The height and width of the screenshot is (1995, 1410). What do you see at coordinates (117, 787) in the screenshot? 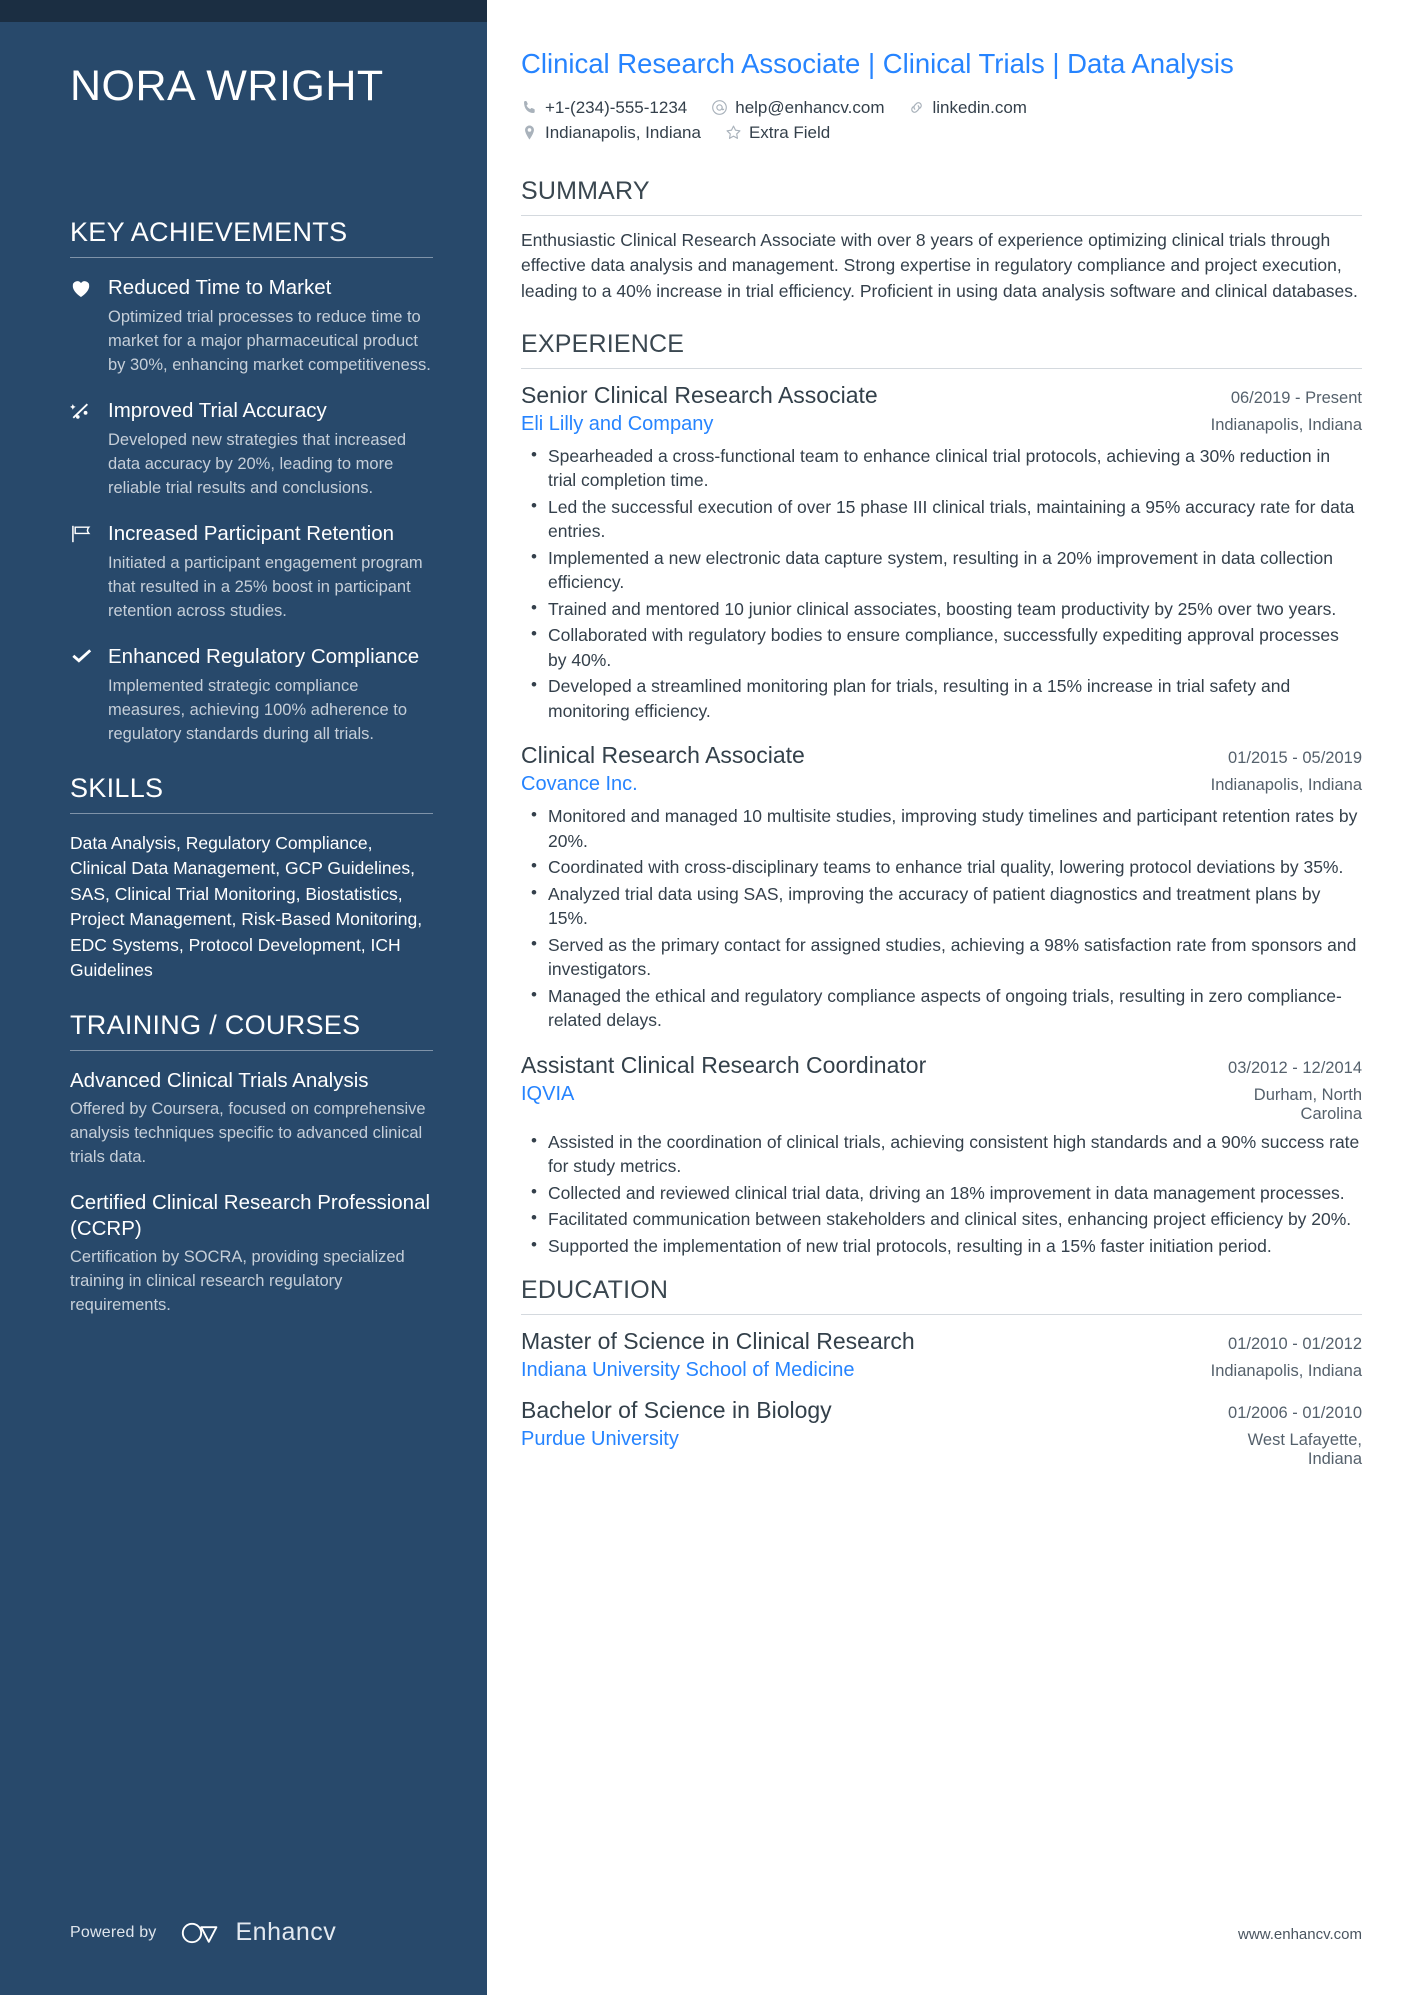
I see `skills-heading: SKILLS` at bounding box center [117, 787].